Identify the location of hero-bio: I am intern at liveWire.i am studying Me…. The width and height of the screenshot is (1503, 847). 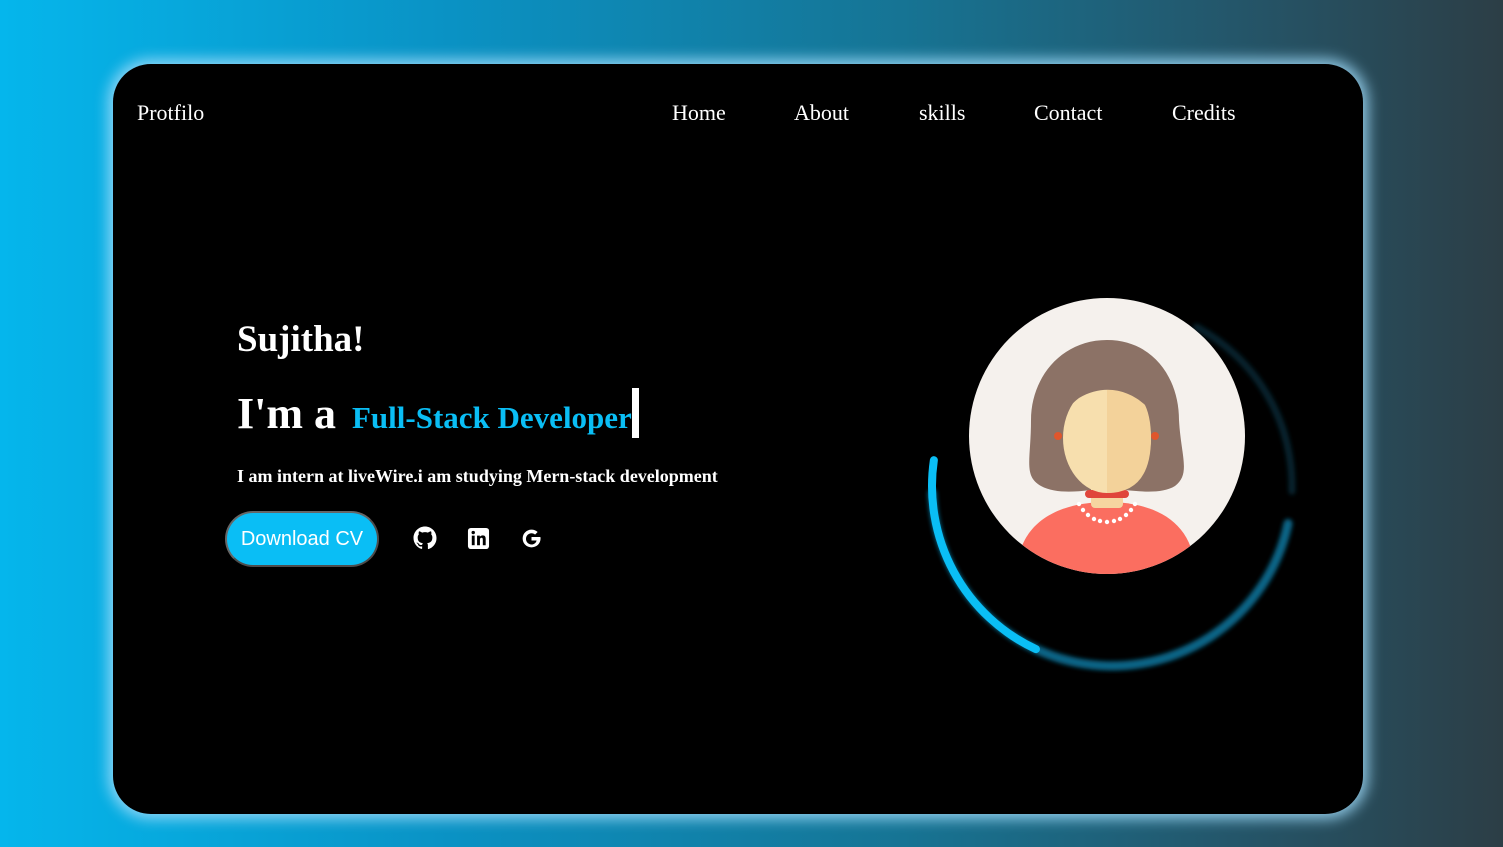
(477, 476).